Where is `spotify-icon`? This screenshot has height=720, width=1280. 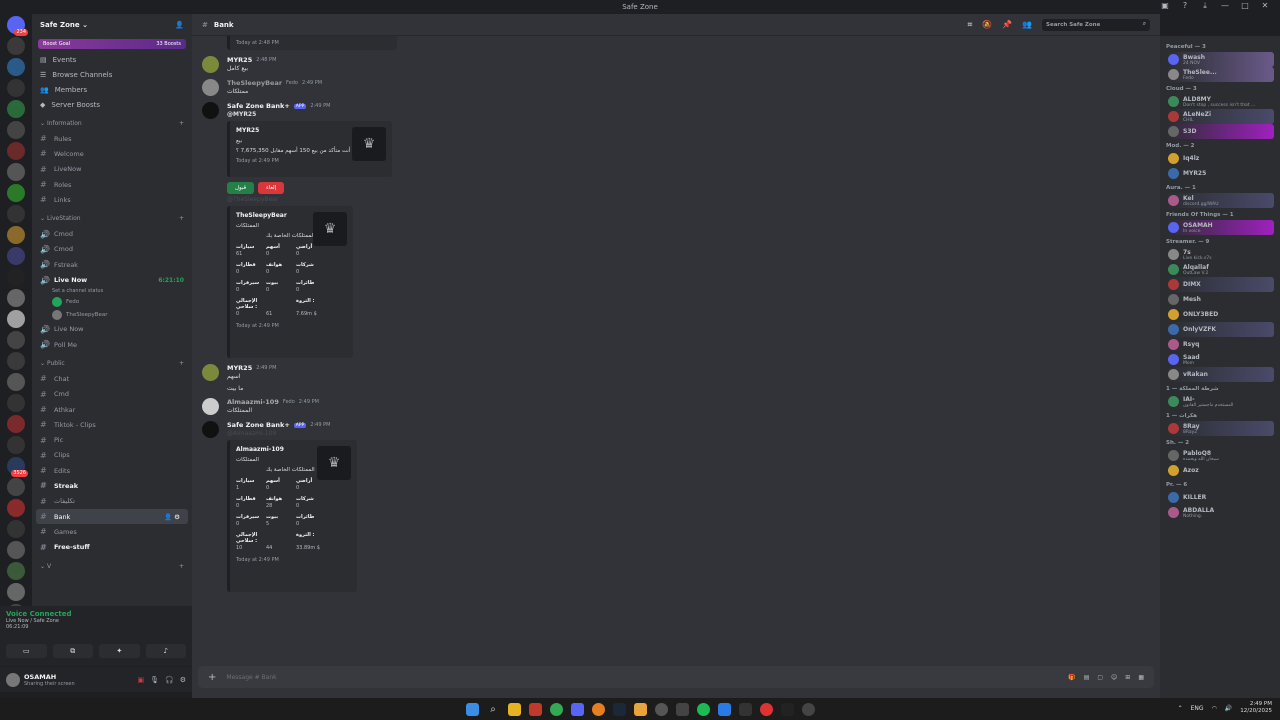 spotify-icon is located at coordinates (703, 709).